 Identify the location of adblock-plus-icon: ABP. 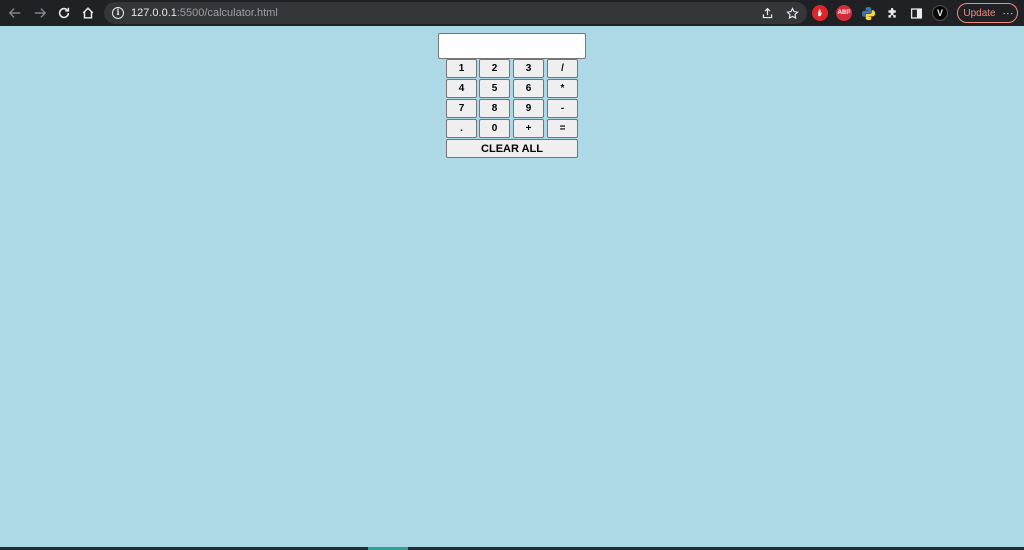
(844, 13).